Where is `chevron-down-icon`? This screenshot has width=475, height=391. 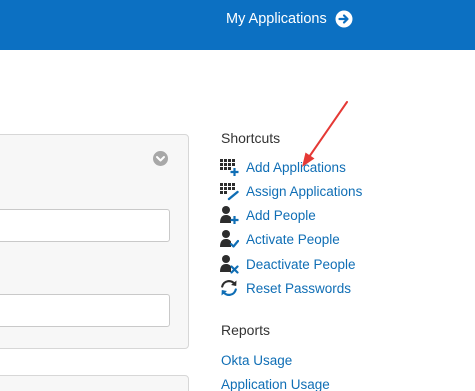 chevron-down-icon is located at coordinates (160, 159).